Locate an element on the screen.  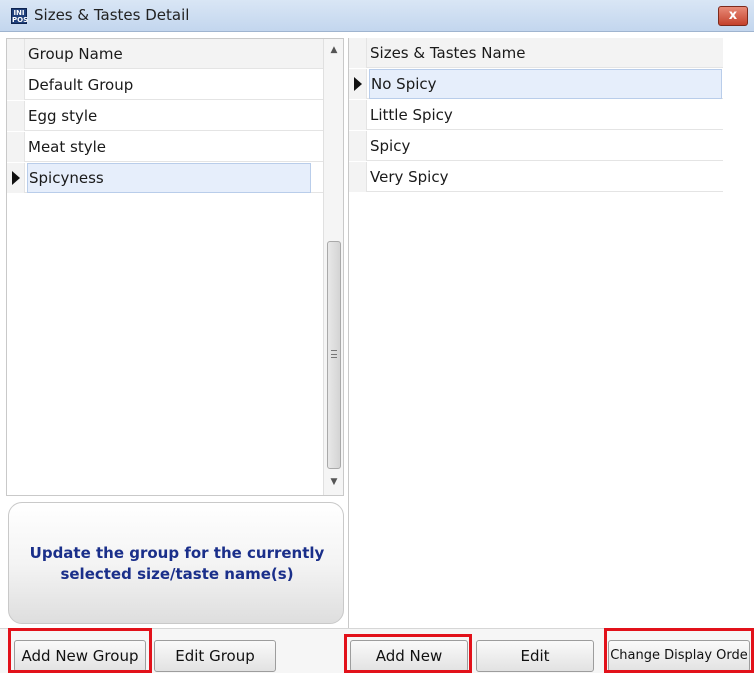
sizes-tastes-row: Little Spicy is located at coordinates (536, 115).